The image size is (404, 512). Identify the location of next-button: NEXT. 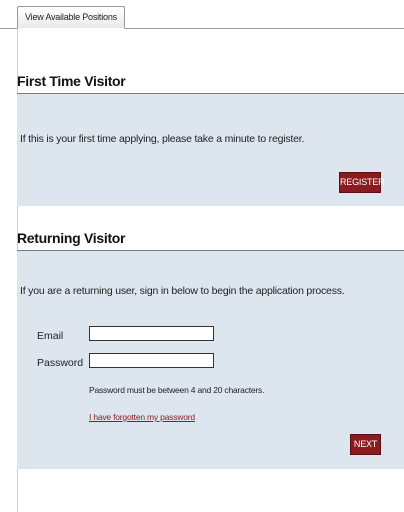
(365, 444).